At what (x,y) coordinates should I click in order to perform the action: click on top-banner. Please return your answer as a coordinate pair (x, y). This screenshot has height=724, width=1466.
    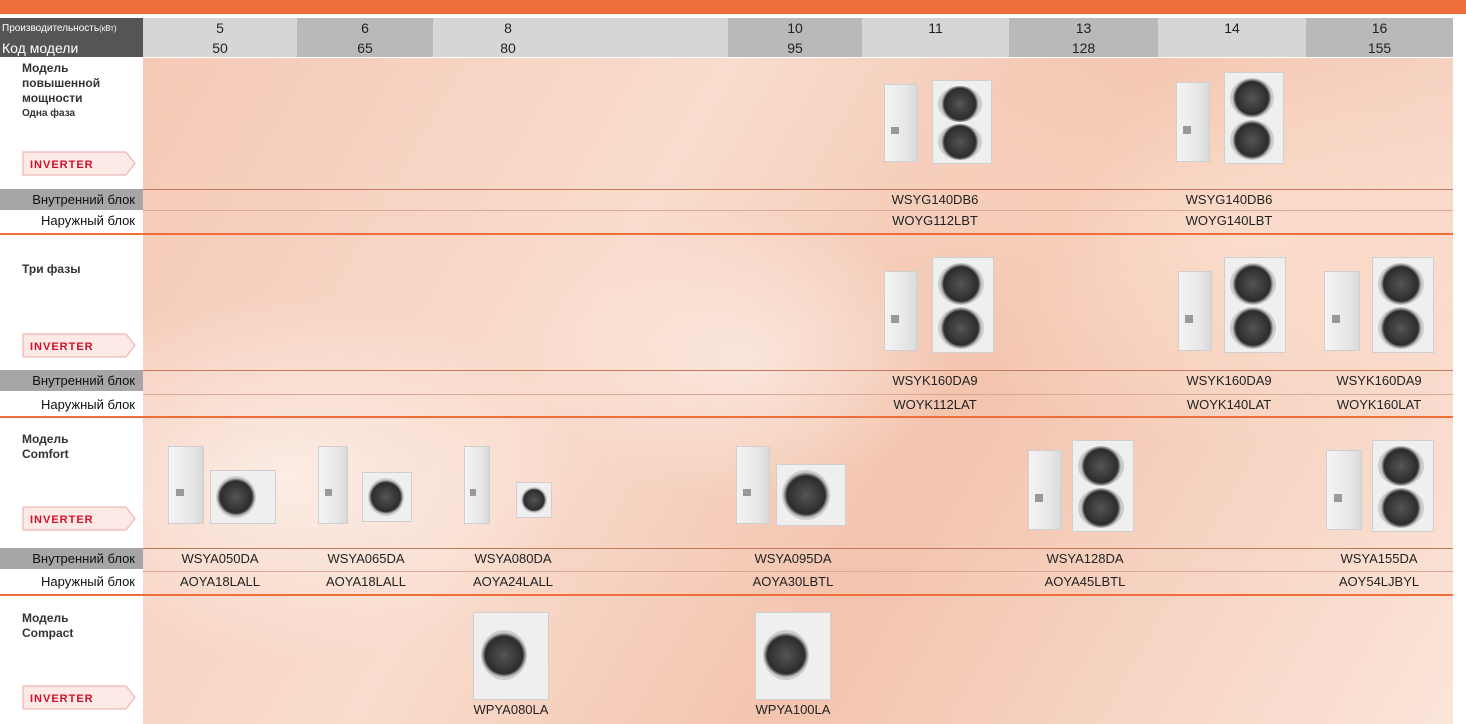
    Looking at the image, I should click on (733, 7).